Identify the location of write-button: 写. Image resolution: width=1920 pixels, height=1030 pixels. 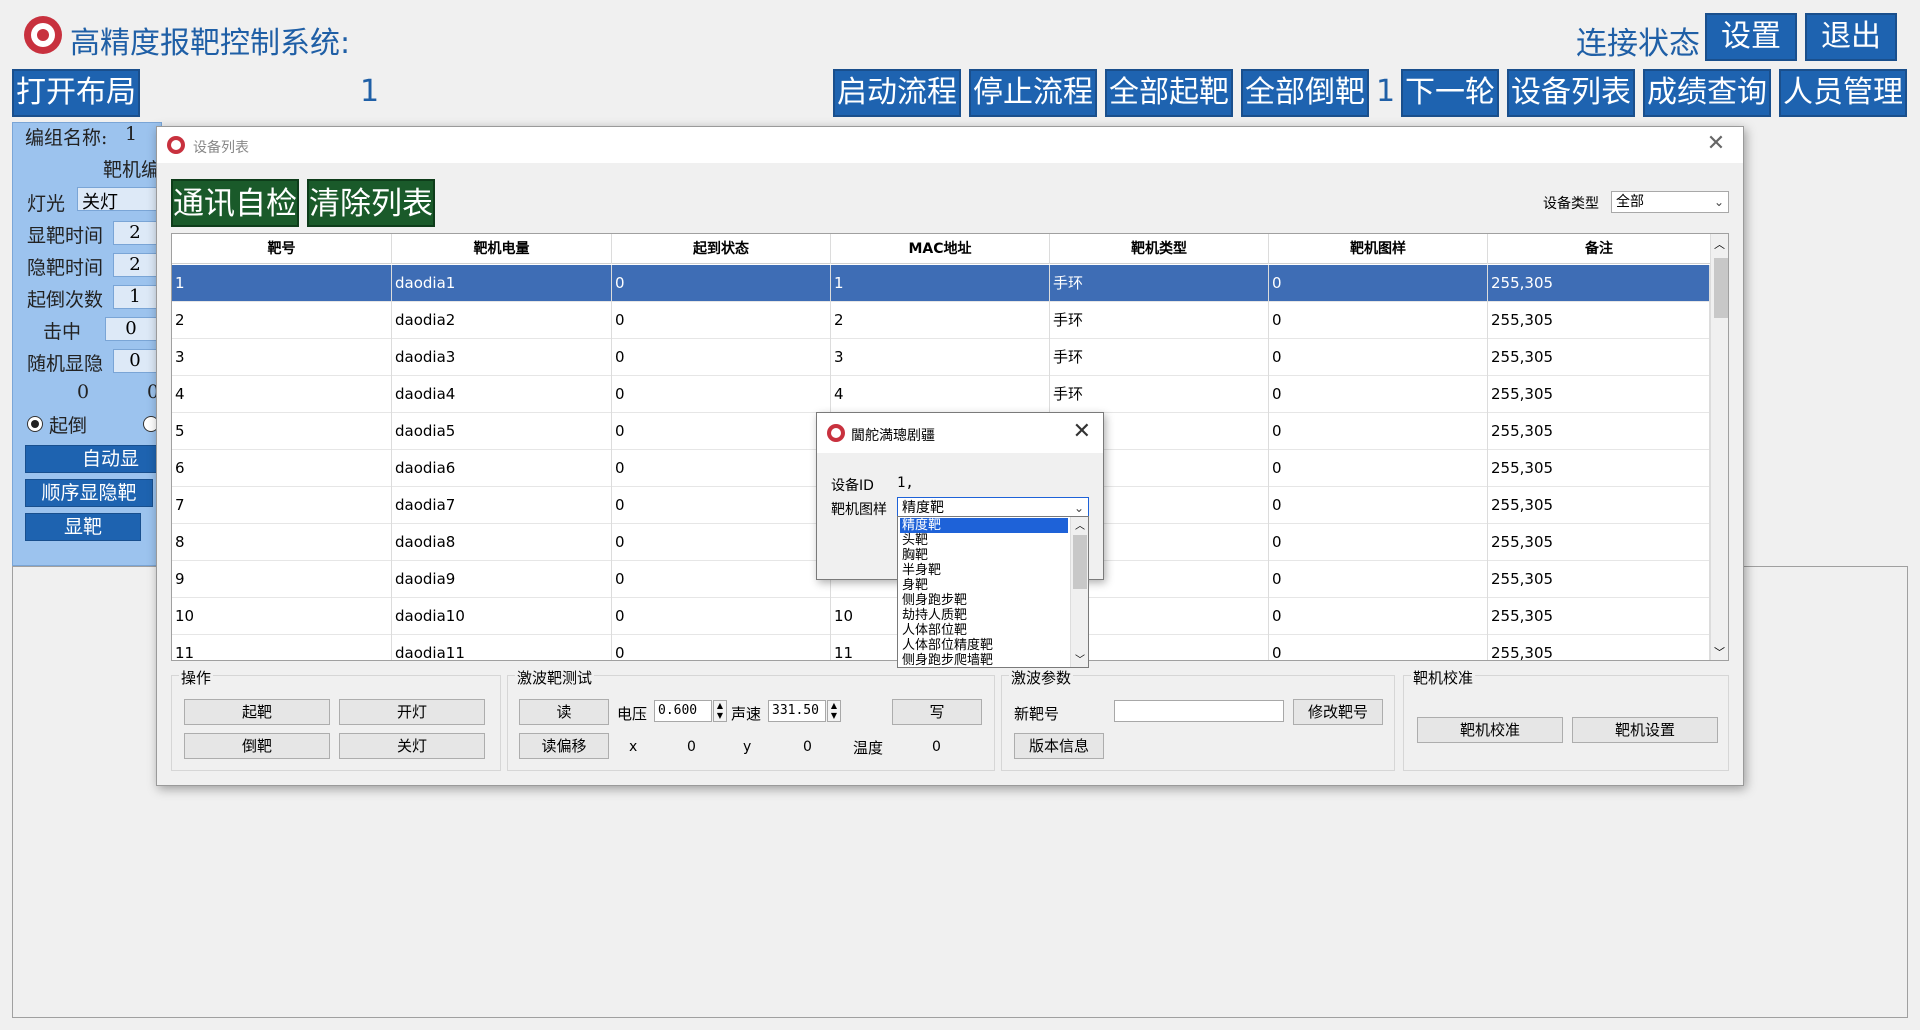
(937, 712).